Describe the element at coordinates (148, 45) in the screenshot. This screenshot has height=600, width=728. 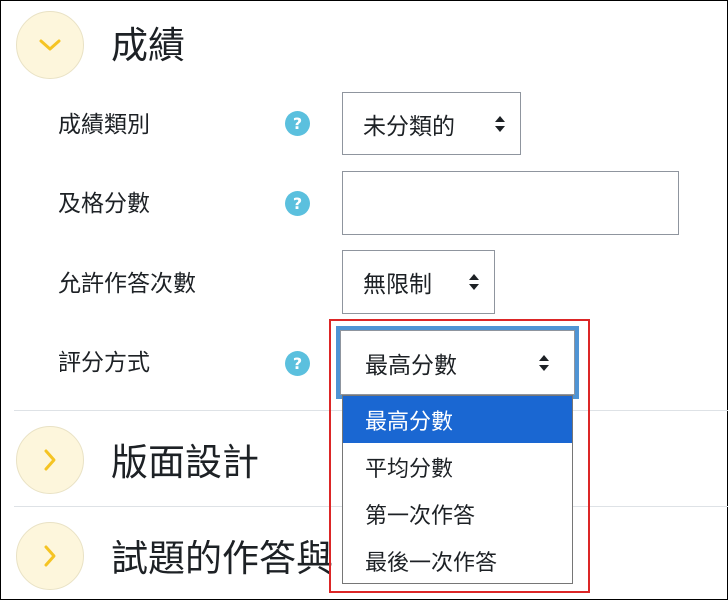
I see `section-grade-title: 成績` at that location.